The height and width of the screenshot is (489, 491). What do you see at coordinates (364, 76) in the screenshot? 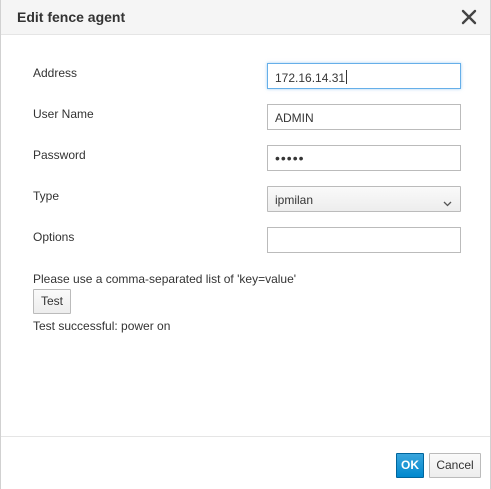
I see `address-input: 172.16.14.31` at bounding box center [364, 76].